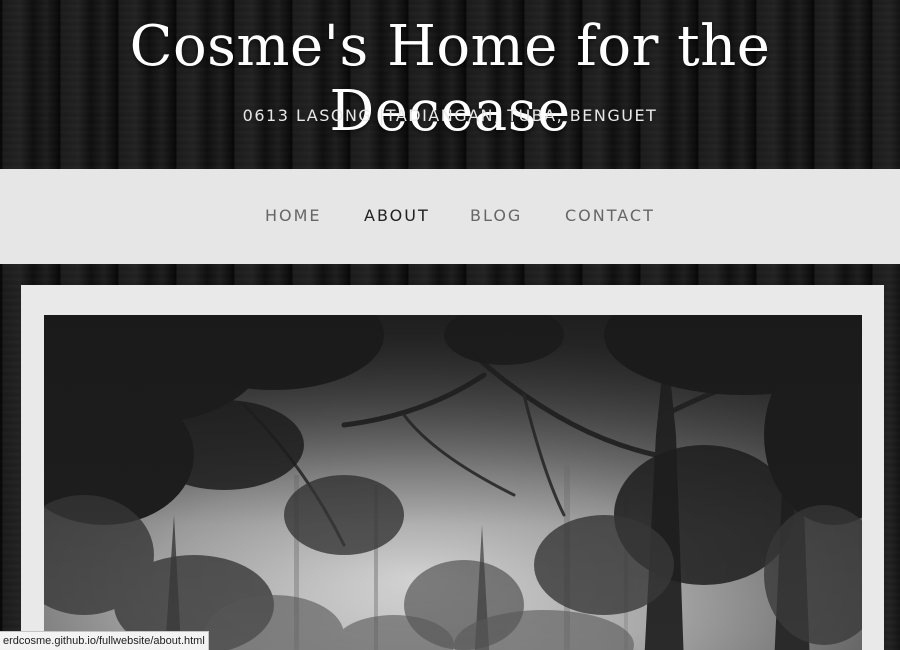 The width and height of the screenshot is (900, 650). What do you see at coordinates (610, 215) in the screenshot?
I see `nav-item-contact: CONTACT` at bounding box center [610, 215].